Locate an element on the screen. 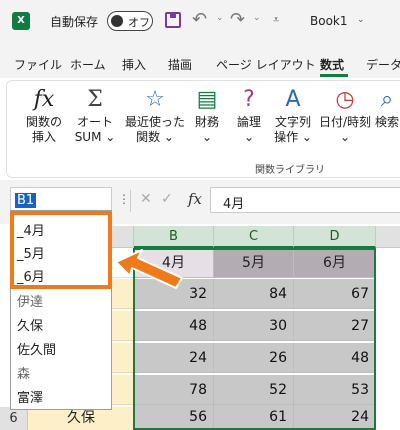  financial-icon: ▤ is located at coordinates (207, 99).